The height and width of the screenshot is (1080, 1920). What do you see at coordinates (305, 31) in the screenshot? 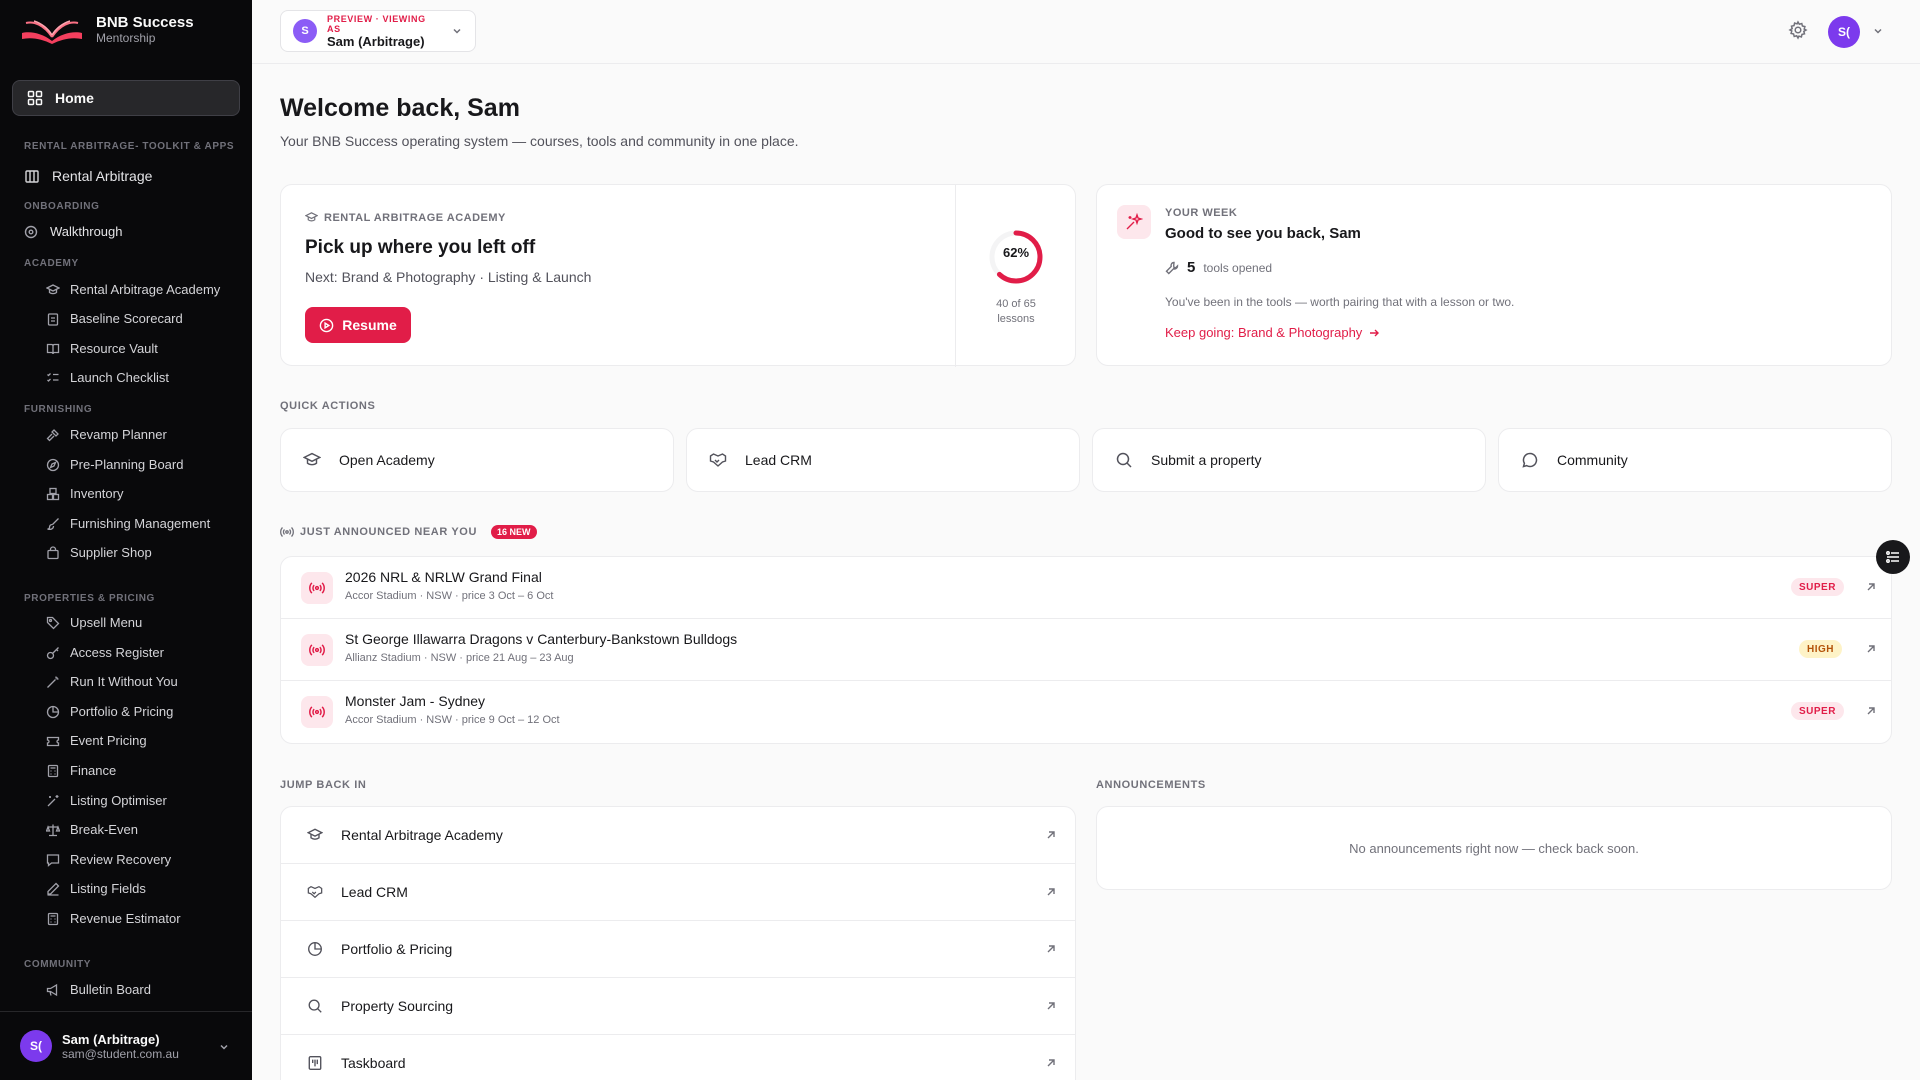
I see `view-as-avatar: S` at bounding box center [305, 31].